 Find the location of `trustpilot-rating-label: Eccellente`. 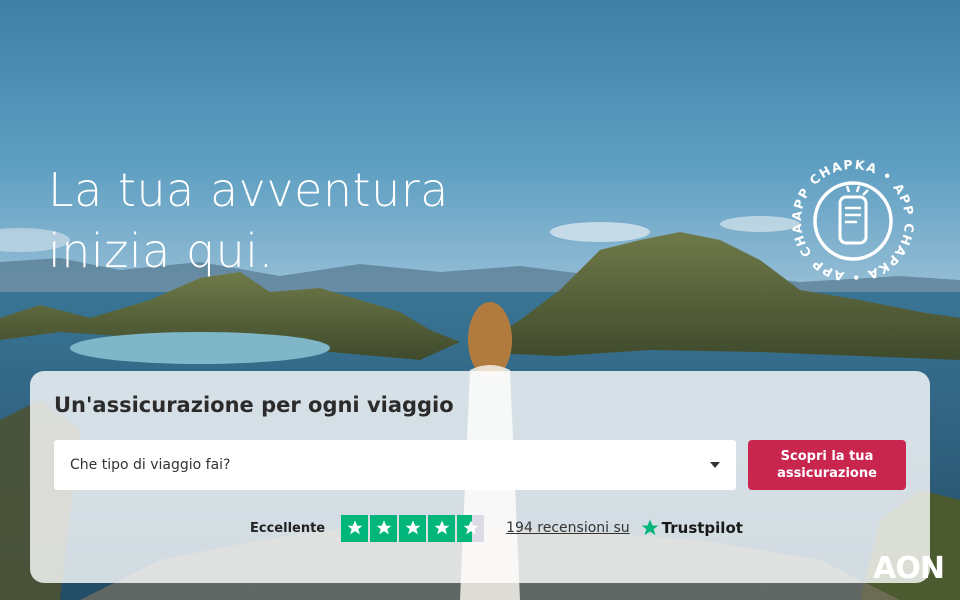

trustpilot-rating-label: Eccellente is located at coordinates (288, 528).